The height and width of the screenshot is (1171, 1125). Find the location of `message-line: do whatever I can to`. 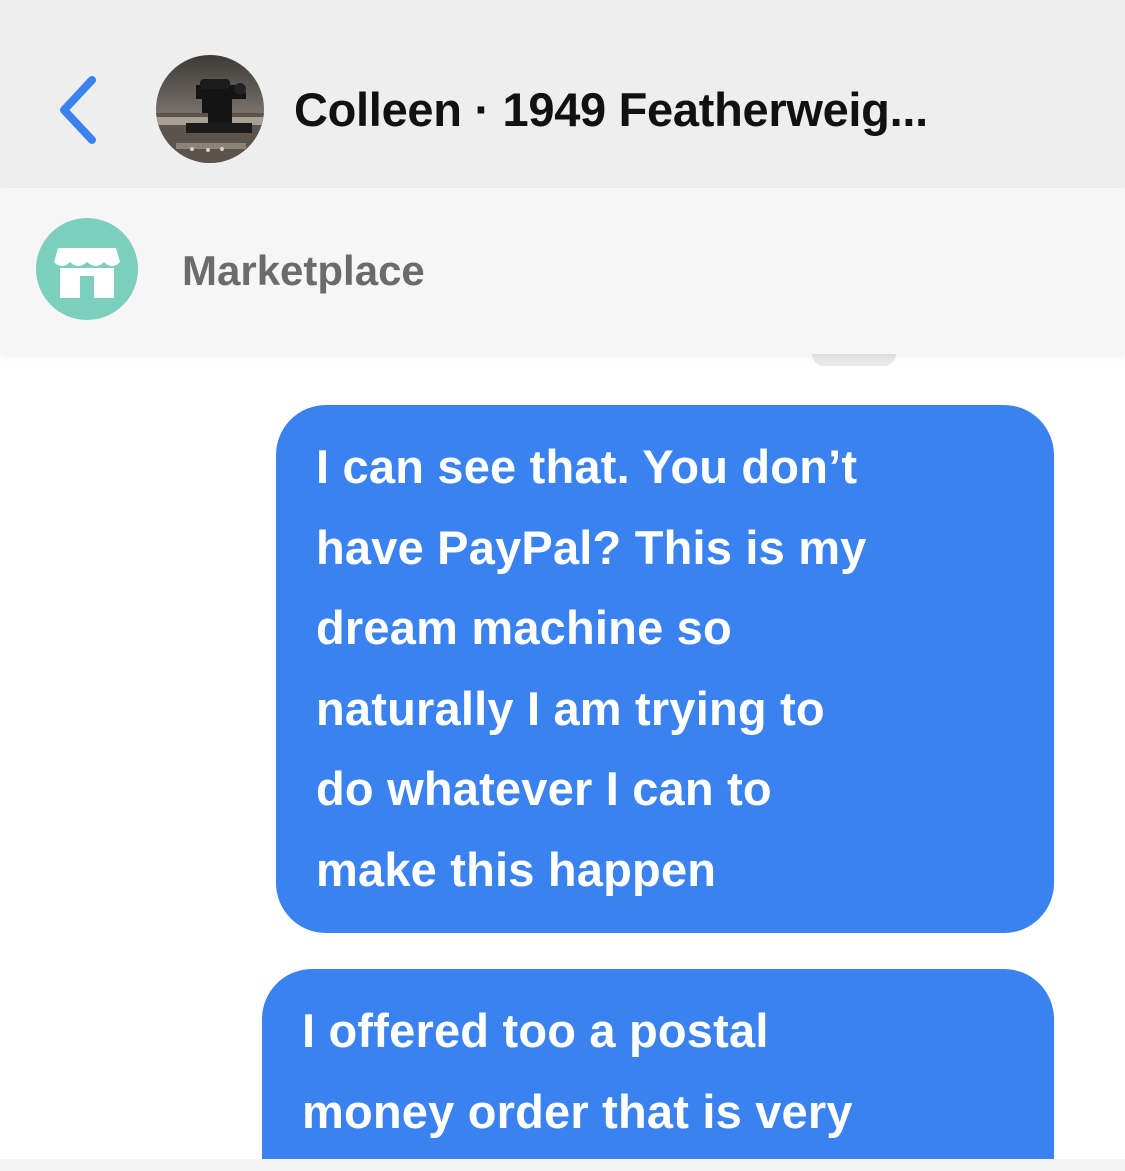

message-line: do whatever I can to is located at coordinates (544, 788).